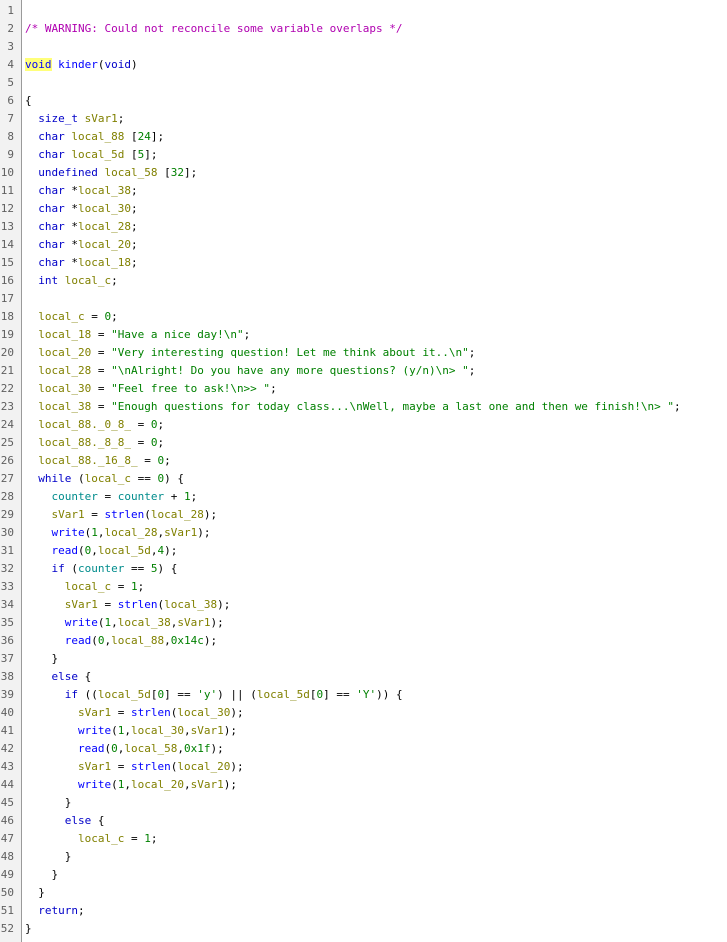  What do you see at coordinates (28, 101) in the screenshot?
I see `code-text: {` at bounding box center [28, 101].